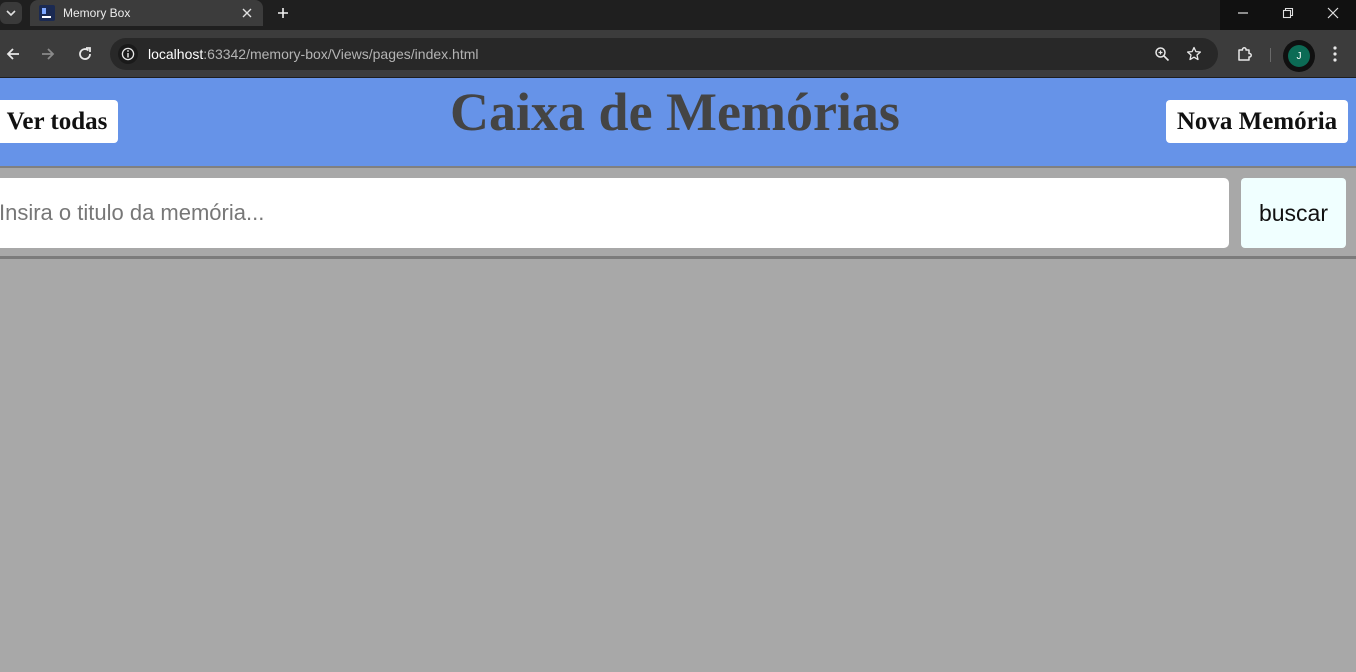  What do you see at coordinates (146, 13) in the screenshot?
I see `browser-tab: Memory Box` at bounding box center [146, 13].